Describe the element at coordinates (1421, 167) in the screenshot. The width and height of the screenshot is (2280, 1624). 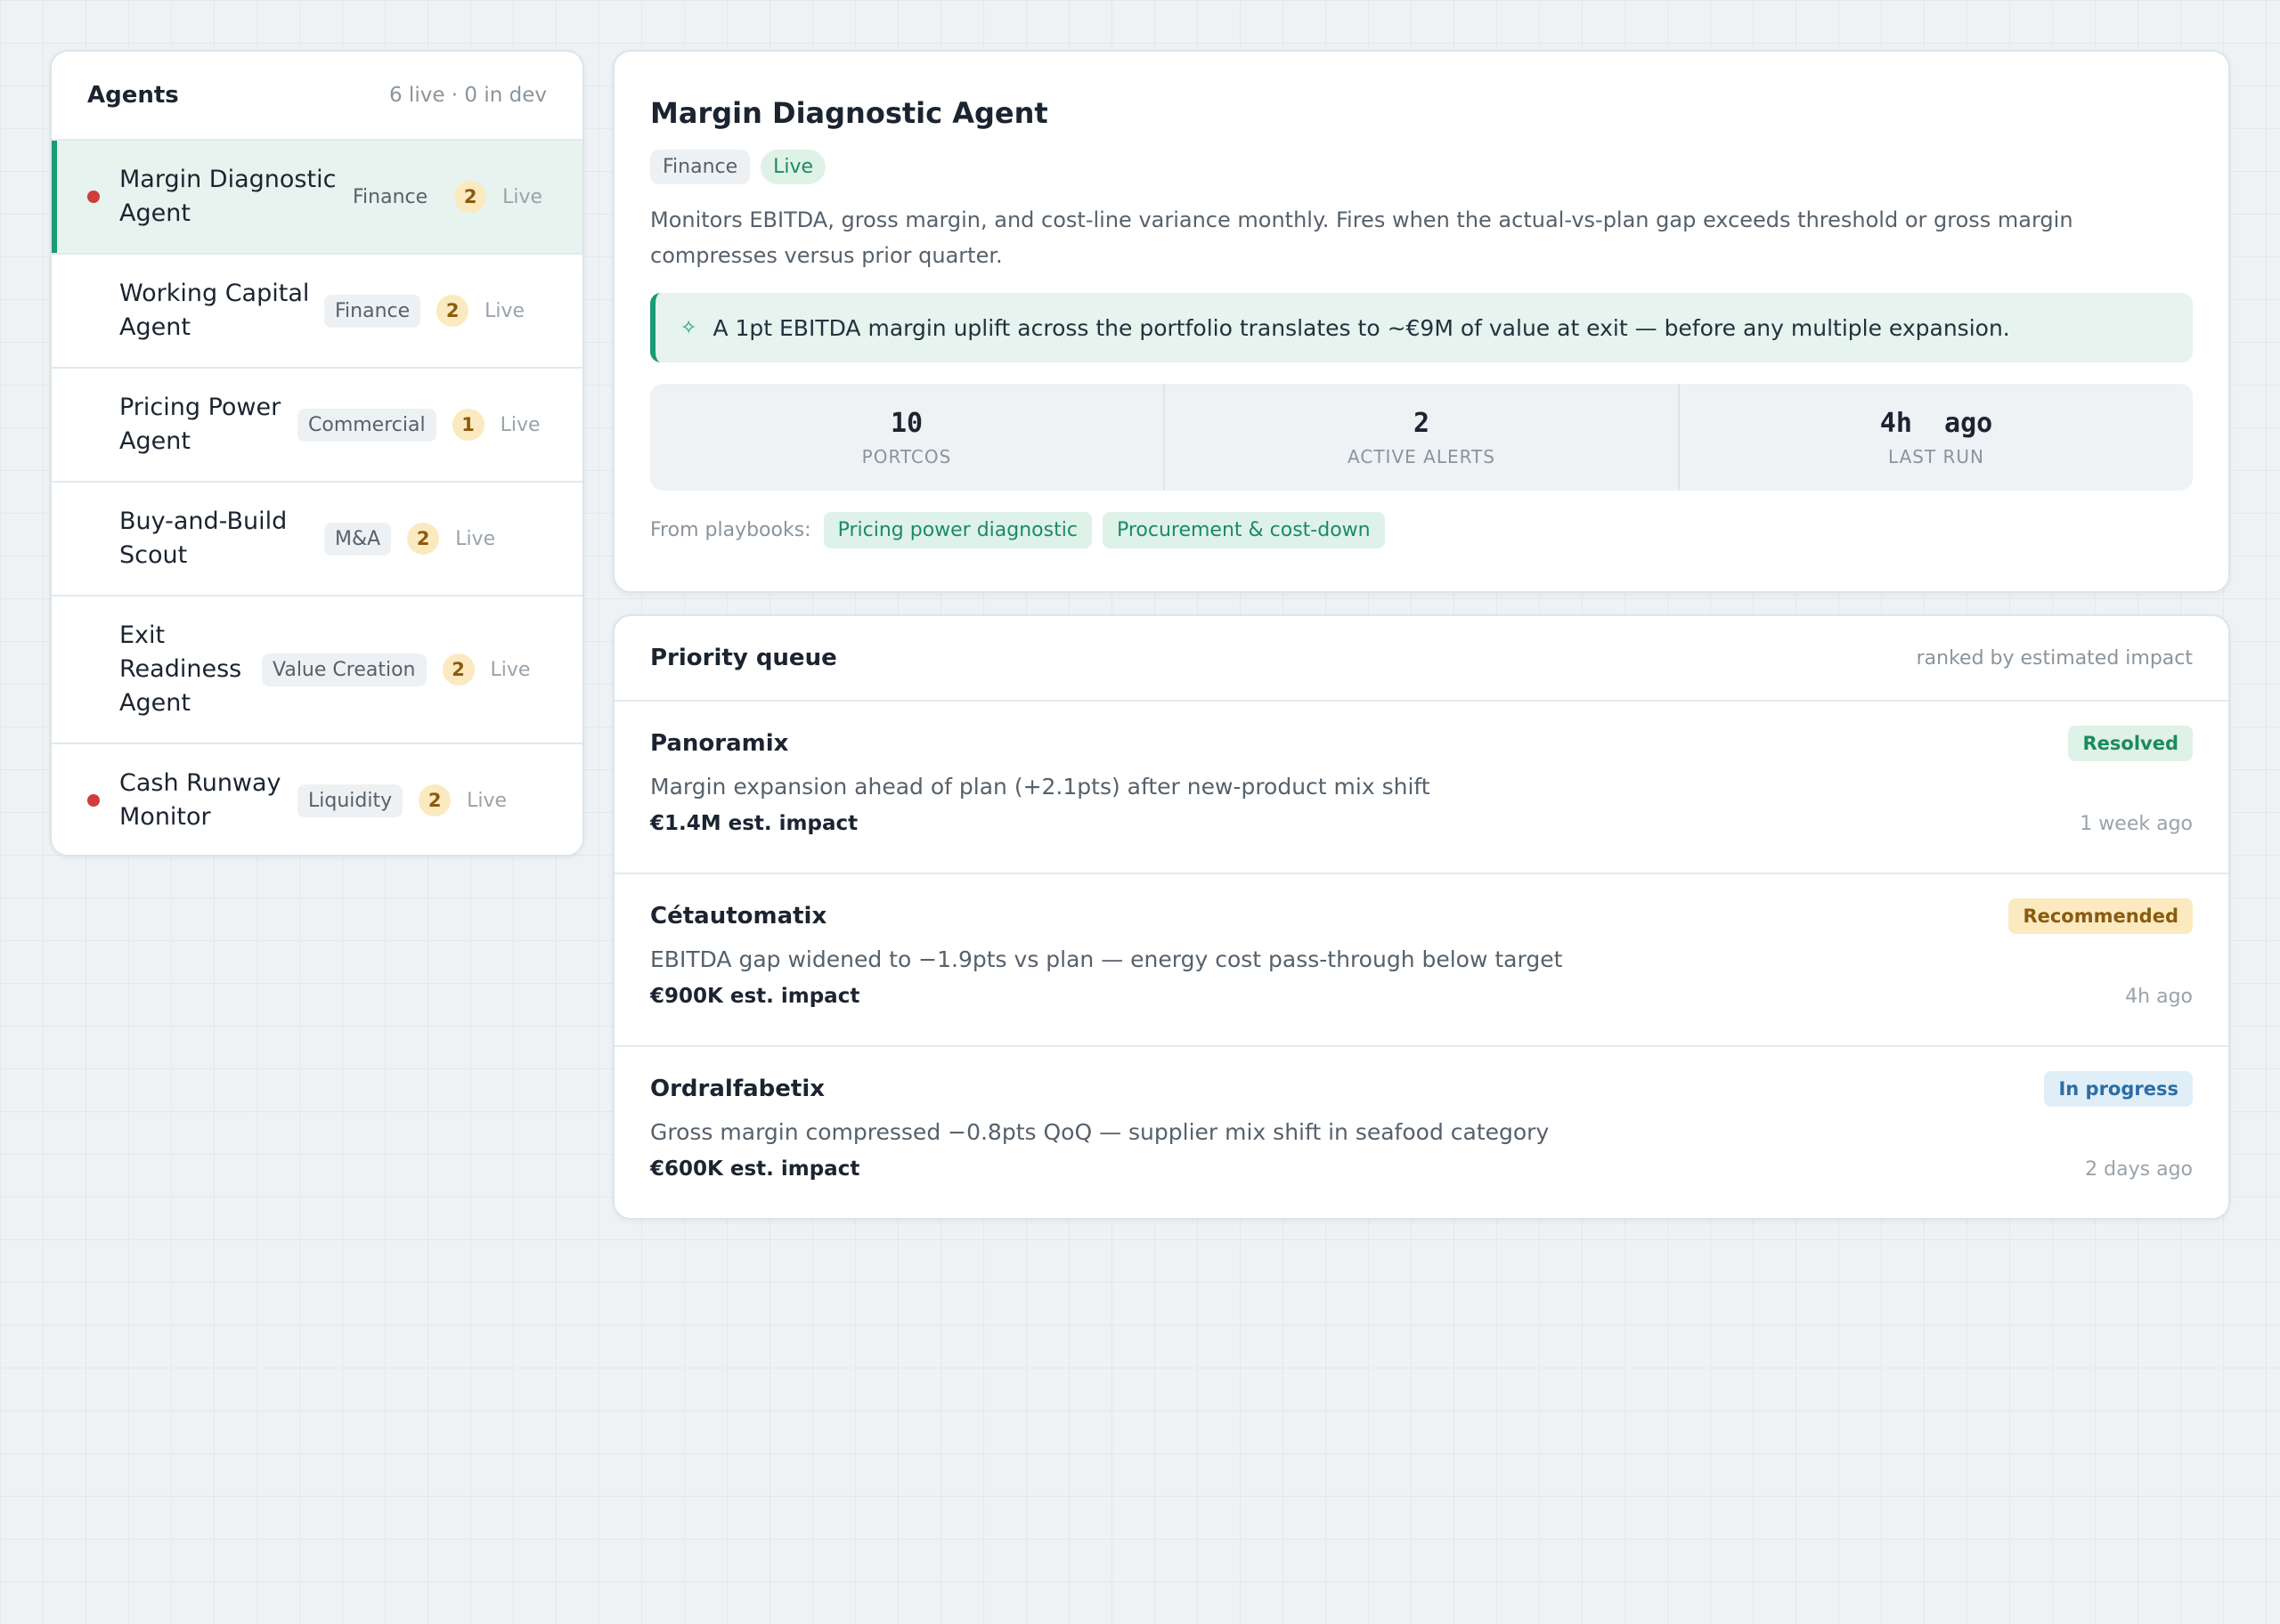
I see `detail-tags: Finance Live` at that location.